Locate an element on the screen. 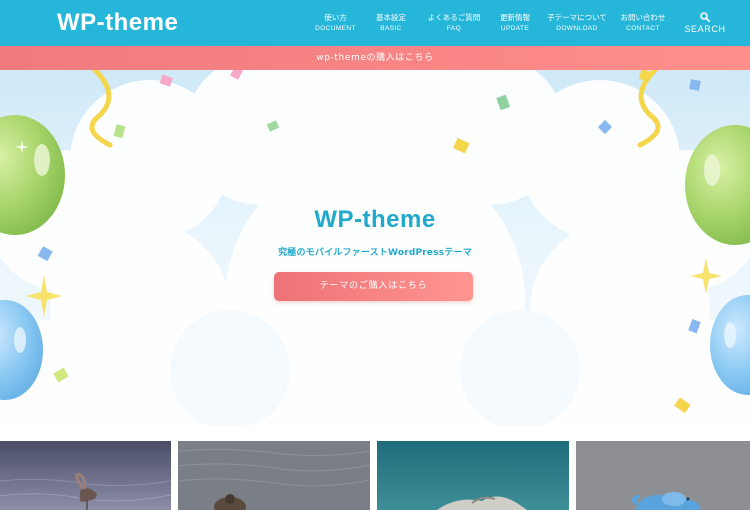  flamingo-image is located at coordinates (85, 475).